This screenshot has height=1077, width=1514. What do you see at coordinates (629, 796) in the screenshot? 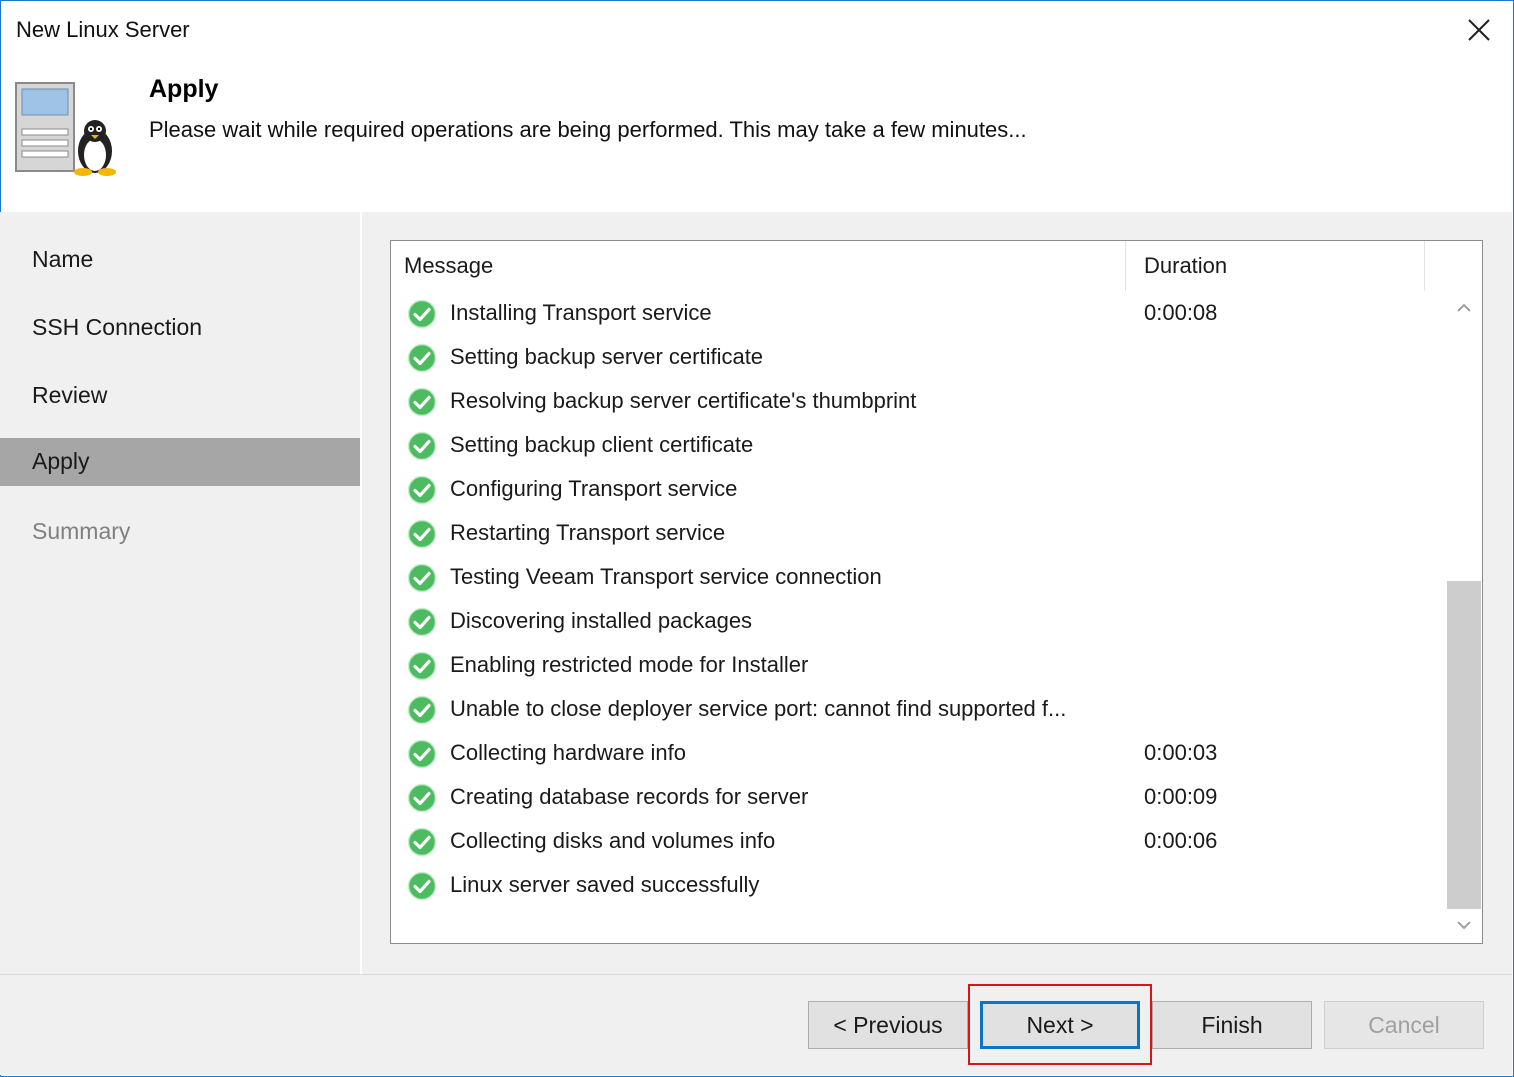
I see `log-message: Creating database records for server` at bounding box center [629, 796].